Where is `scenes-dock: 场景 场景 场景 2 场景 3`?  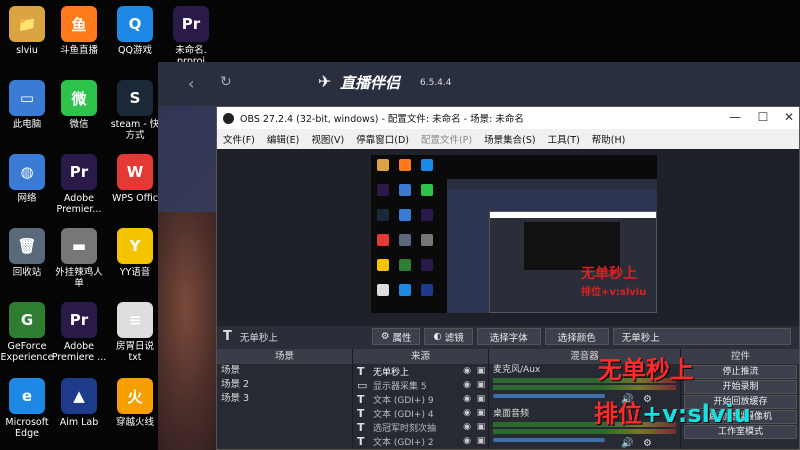
scenes-dock: 场景 场景 场景 2 场景 3 is located at coordinates (285, 399).